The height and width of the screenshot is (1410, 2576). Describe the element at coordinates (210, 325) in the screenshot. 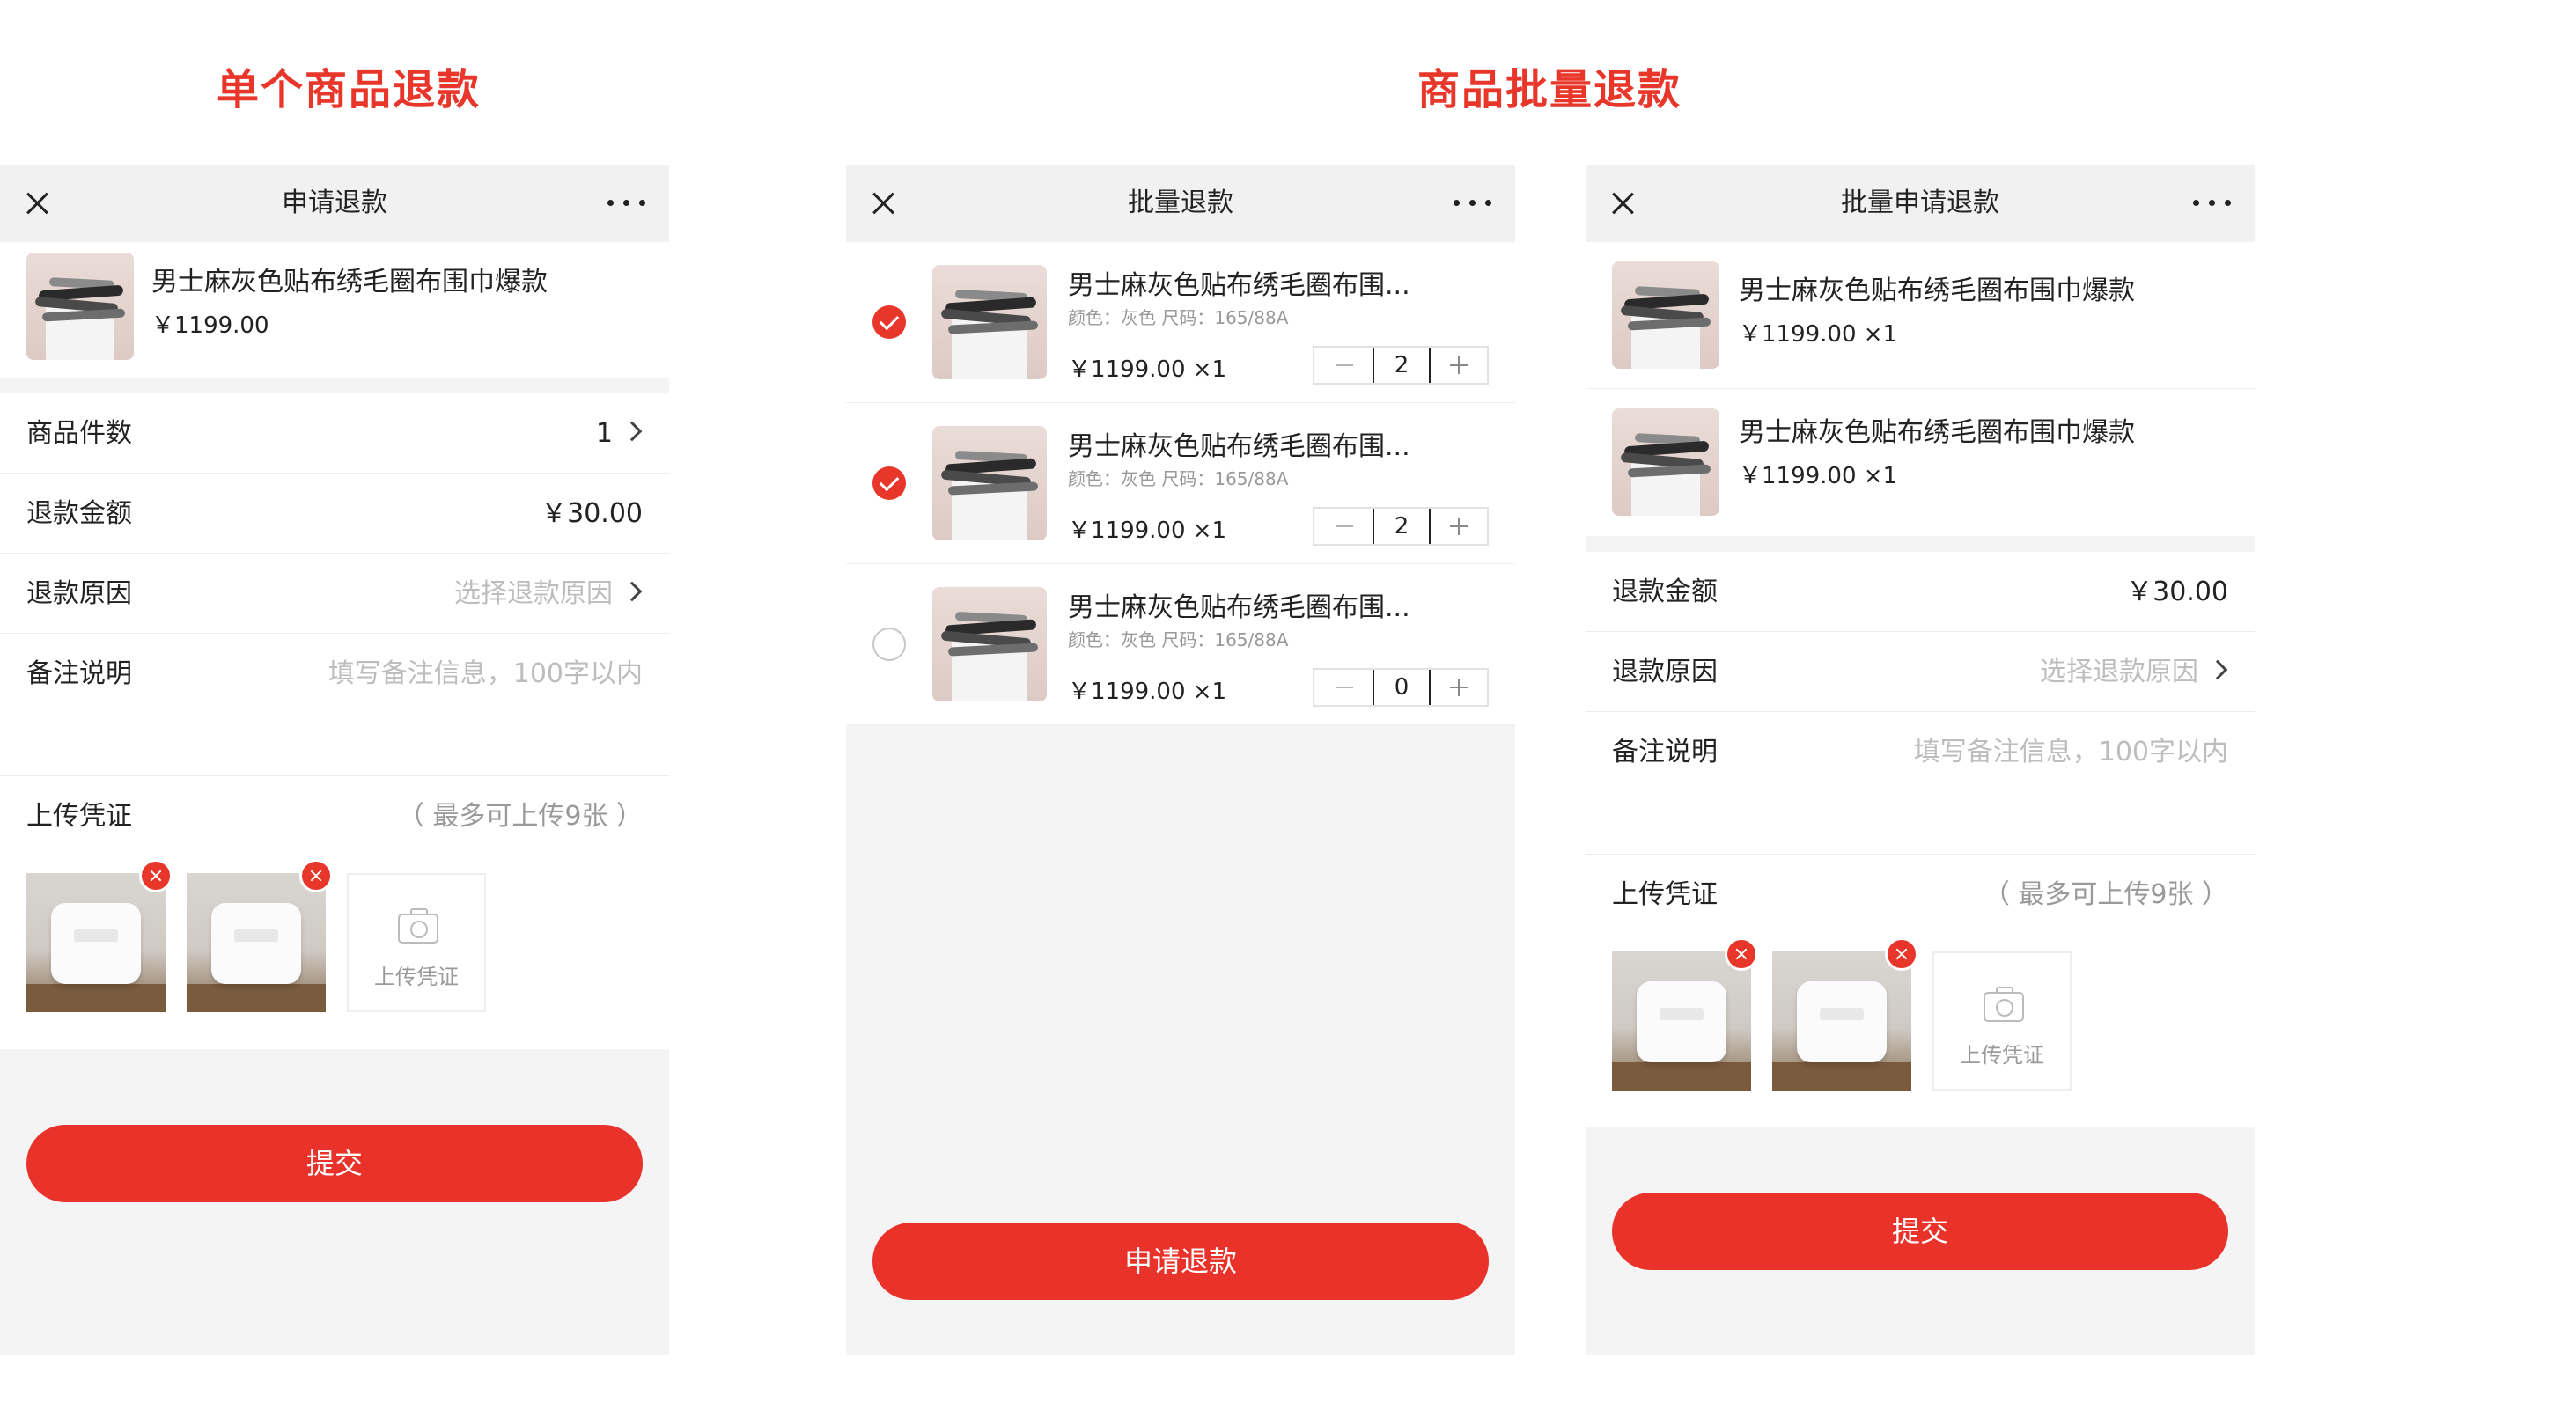

I see `product-price: ￥1199.00` at that location.